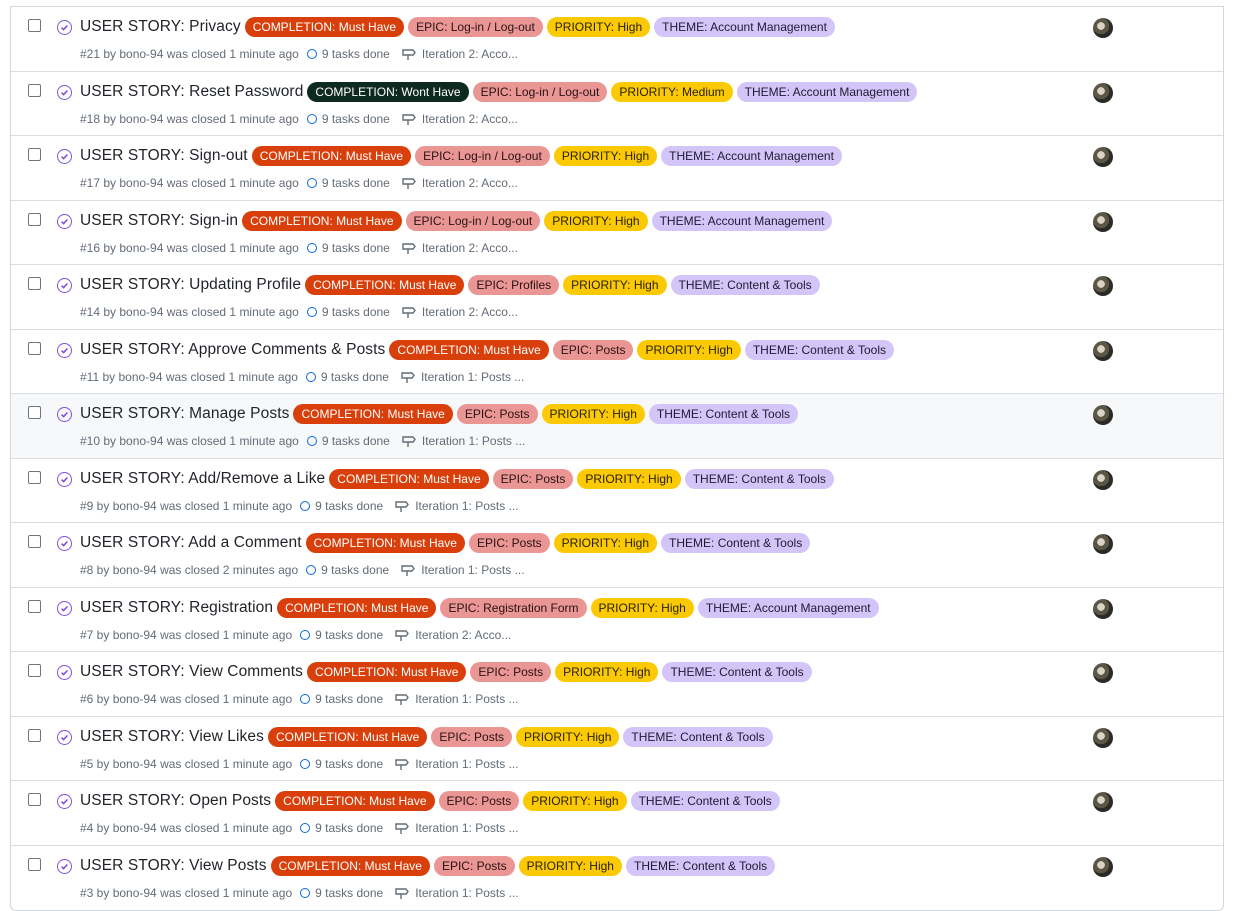  What do you see at coordinates (175, 801) in the screenshot?
I see `issue-title: USER STORY: Open Posts` at bounding box center [175, 801].